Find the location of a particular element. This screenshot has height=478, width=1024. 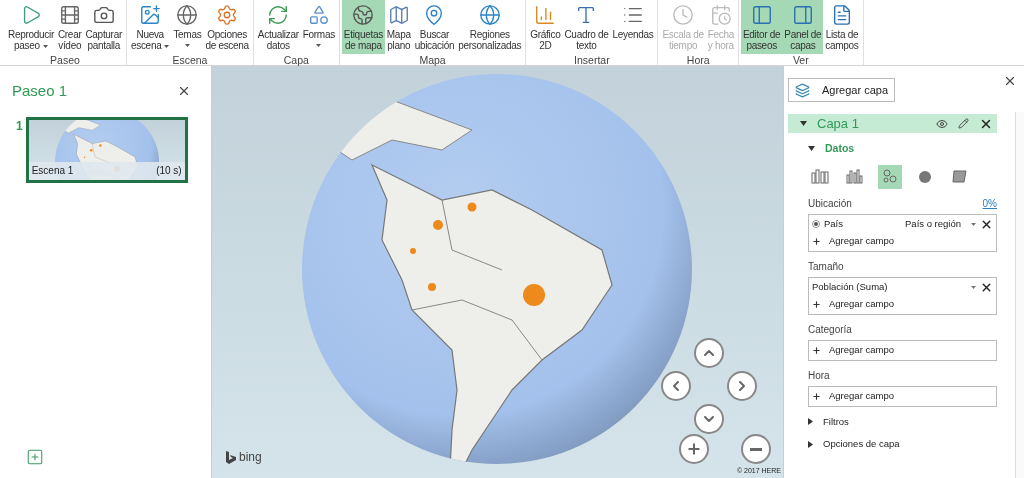

field-name: País is located at coordinates (834, 224).